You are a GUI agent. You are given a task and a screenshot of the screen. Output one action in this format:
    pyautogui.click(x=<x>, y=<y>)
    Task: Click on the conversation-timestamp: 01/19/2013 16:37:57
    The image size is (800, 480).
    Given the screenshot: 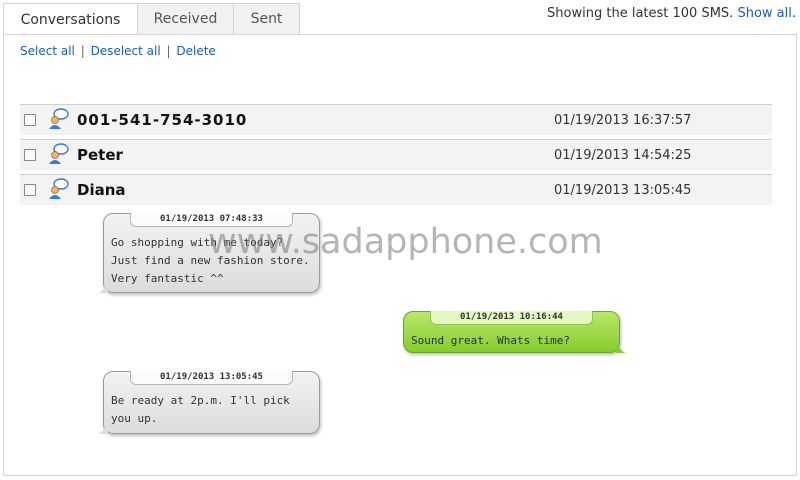 What is the action you would take?
    pyautogui.click(x=623, y=120)
    